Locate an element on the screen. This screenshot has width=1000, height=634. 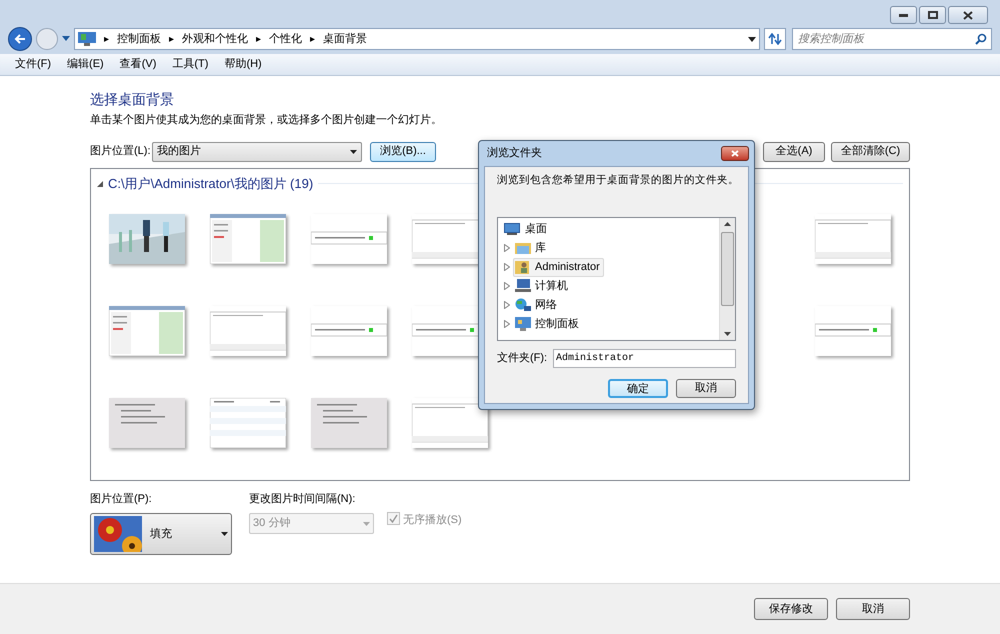
menu-item: 查看(V) is located at coordinates (138, 64).